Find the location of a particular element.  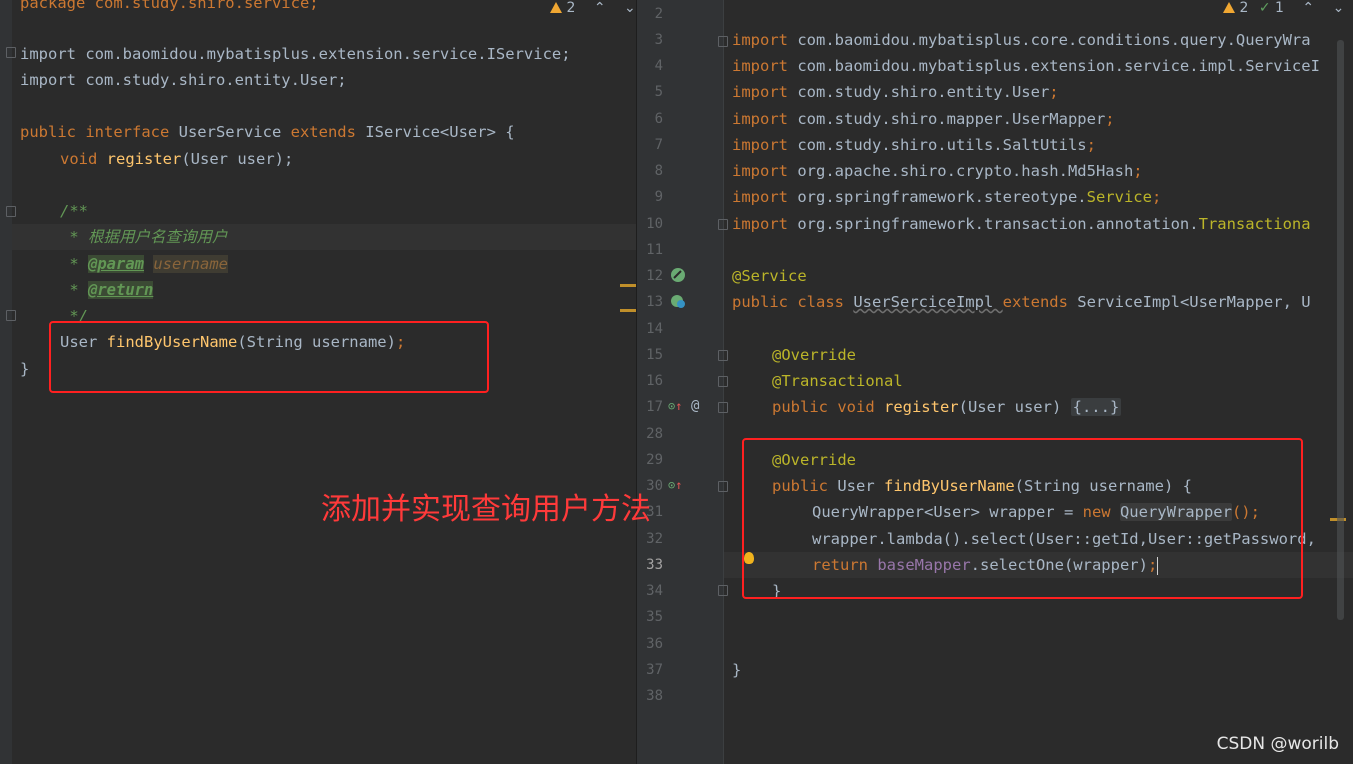

line-number: 35 is located at coordinates (654, 617).